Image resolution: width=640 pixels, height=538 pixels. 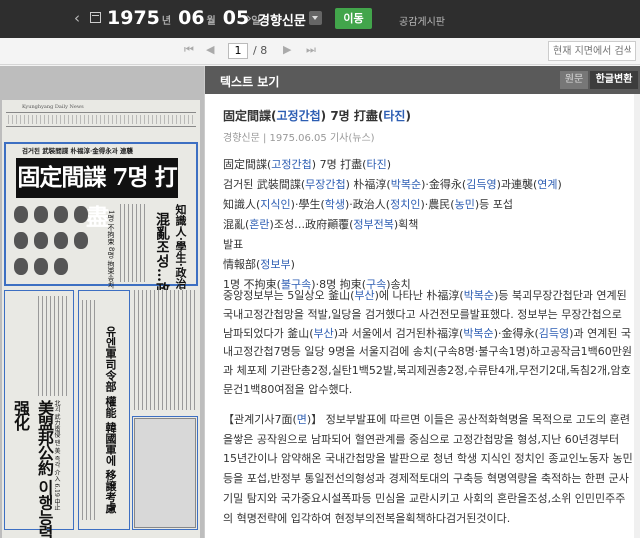 I want to click on month-value: 06, so click(x=191, y=18).